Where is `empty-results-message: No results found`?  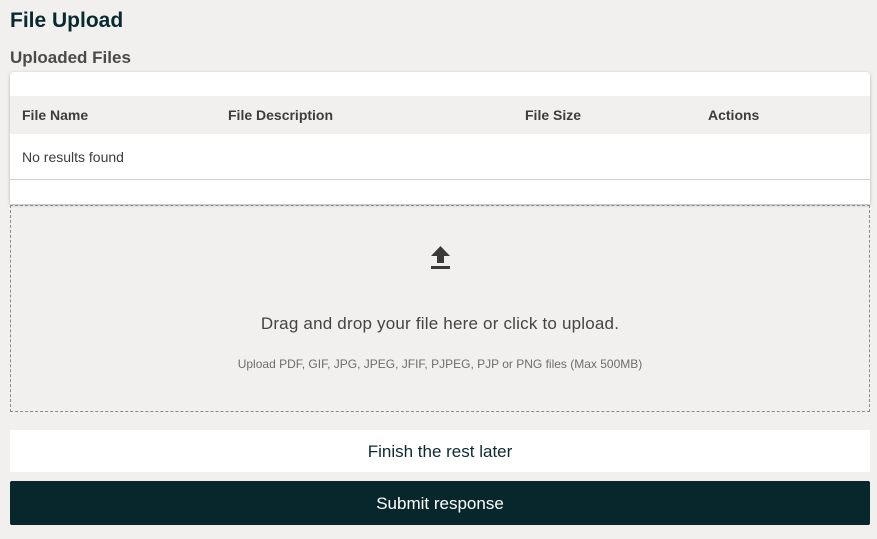
empty-results-message: No results found is located at coordinates (73, 157).